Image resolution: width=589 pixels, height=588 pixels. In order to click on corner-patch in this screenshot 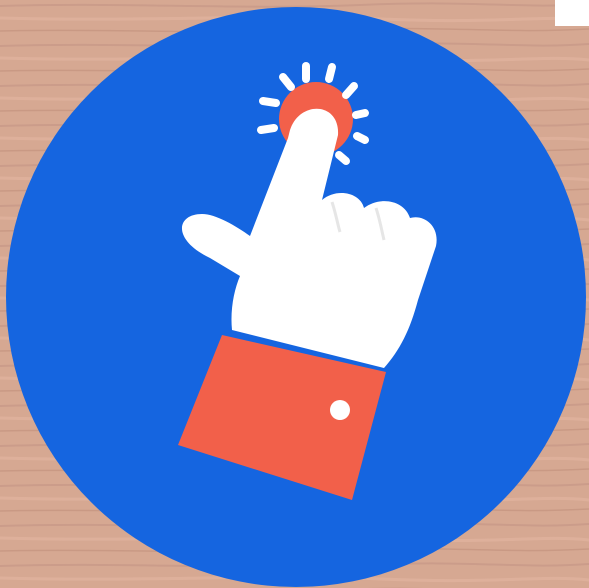, I will do `click(572, 13)`.